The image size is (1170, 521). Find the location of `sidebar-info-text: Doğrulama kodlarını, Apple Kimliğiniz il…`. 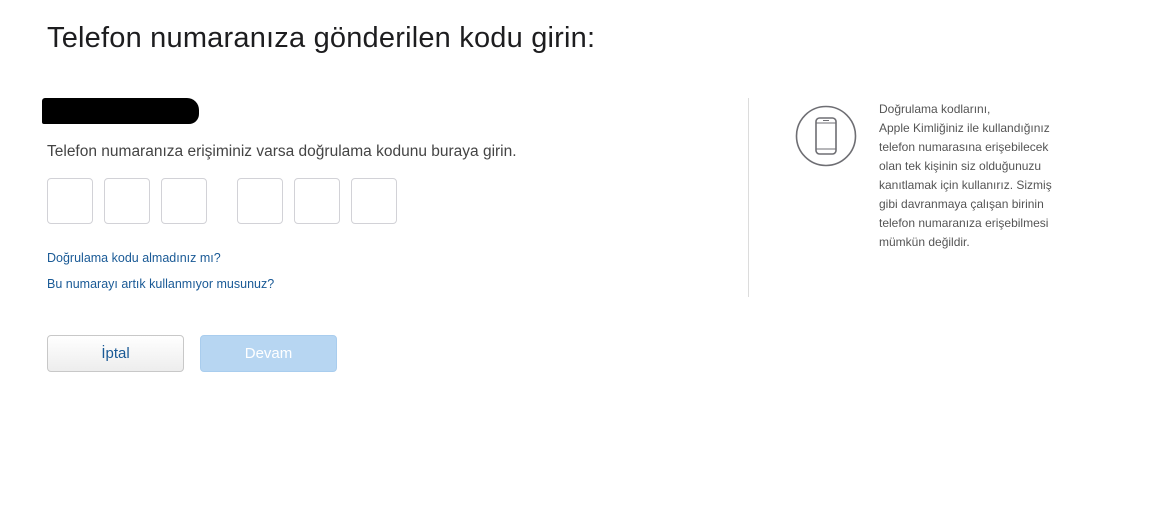

sidebar-info-text: Doğrulama kodlarını, Apple Kimliğiniz il… is located at coordinates (994, 176).